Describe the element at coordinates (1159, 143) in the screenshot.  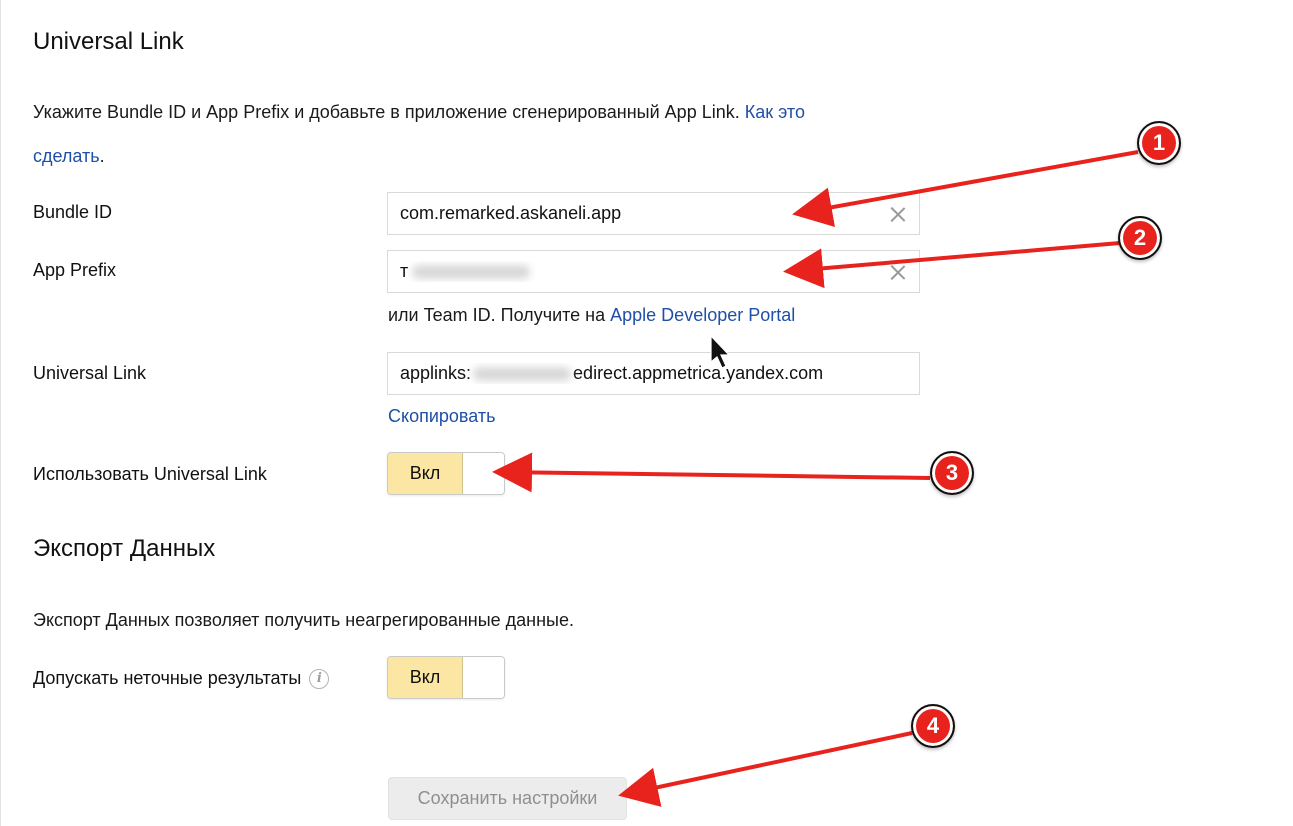
I see `annotation-badge-1: 1` at that location.